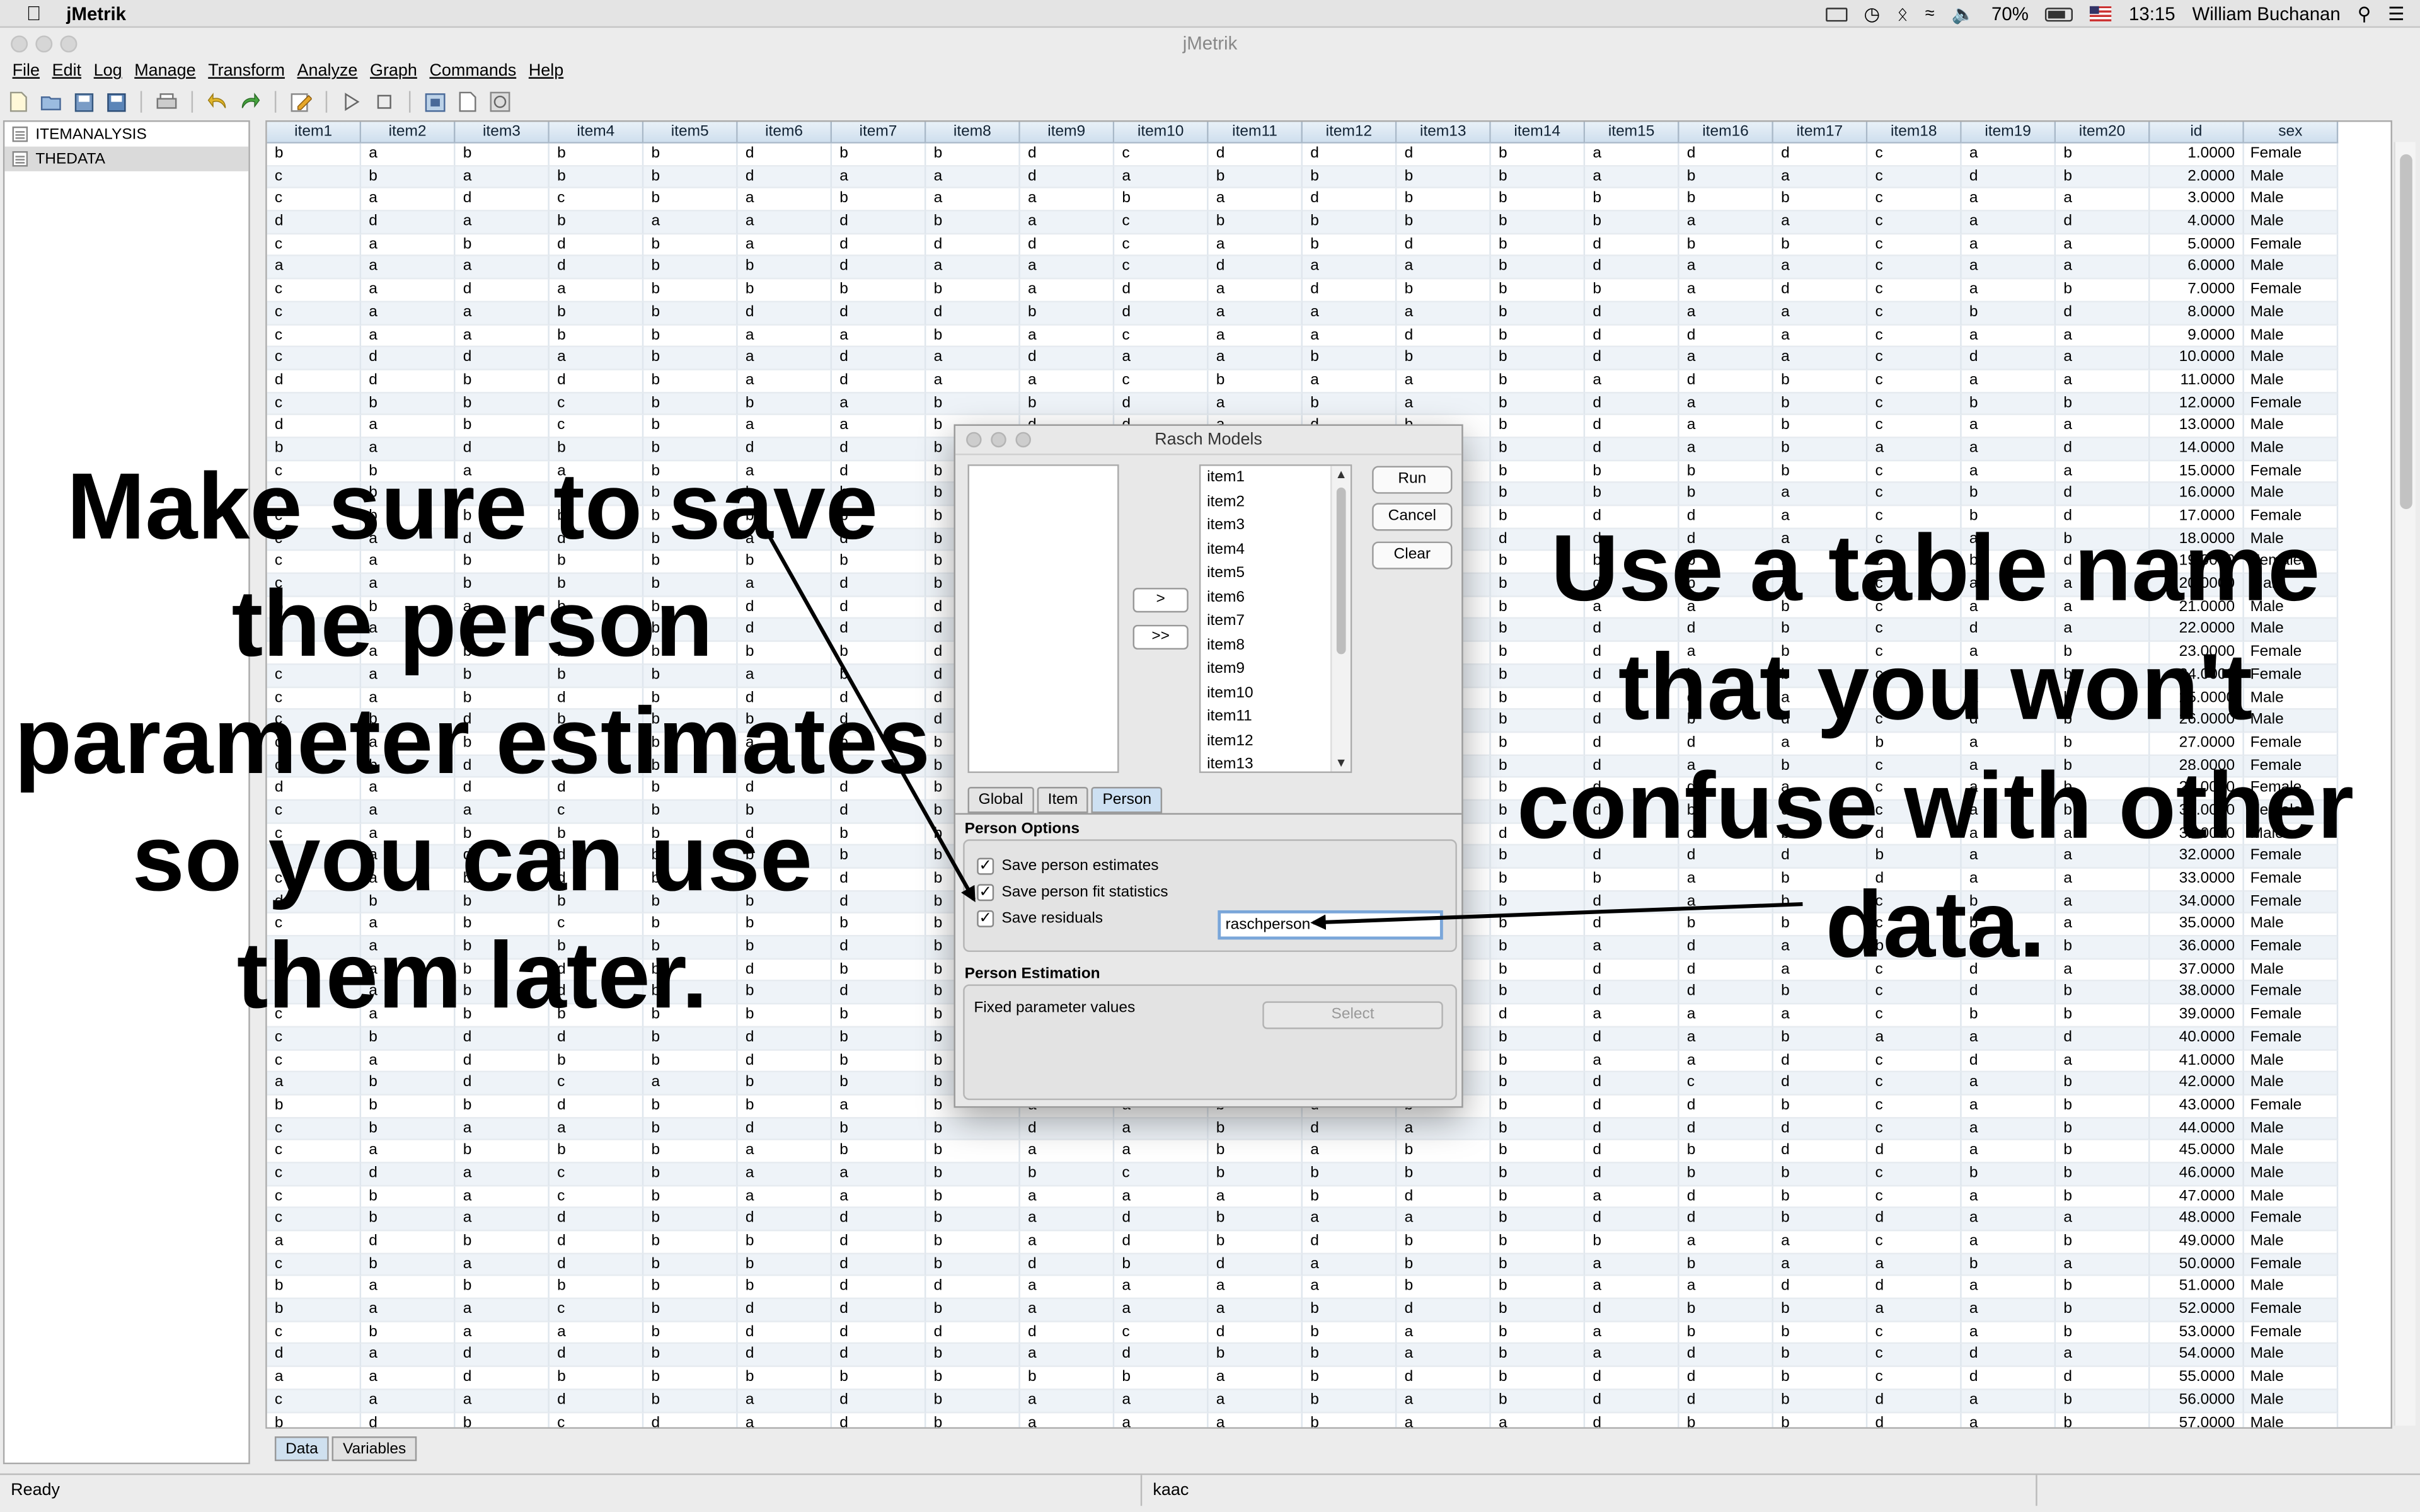 The width and height of the screenshot is (2420, 1512). Describe the element at coordinates (2197, 200) in the screenshot. I see `table-cell: 3.0000` at that location.